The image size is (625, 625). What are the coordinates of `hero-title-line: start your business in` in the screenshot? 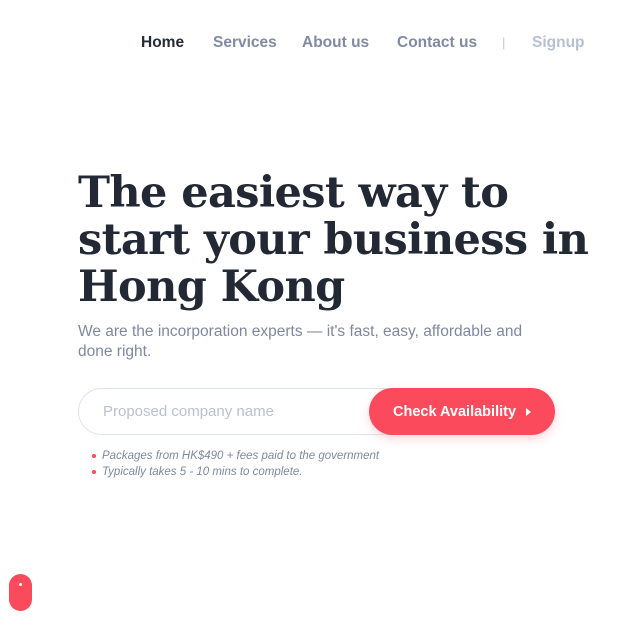 It's located at (333, 240).